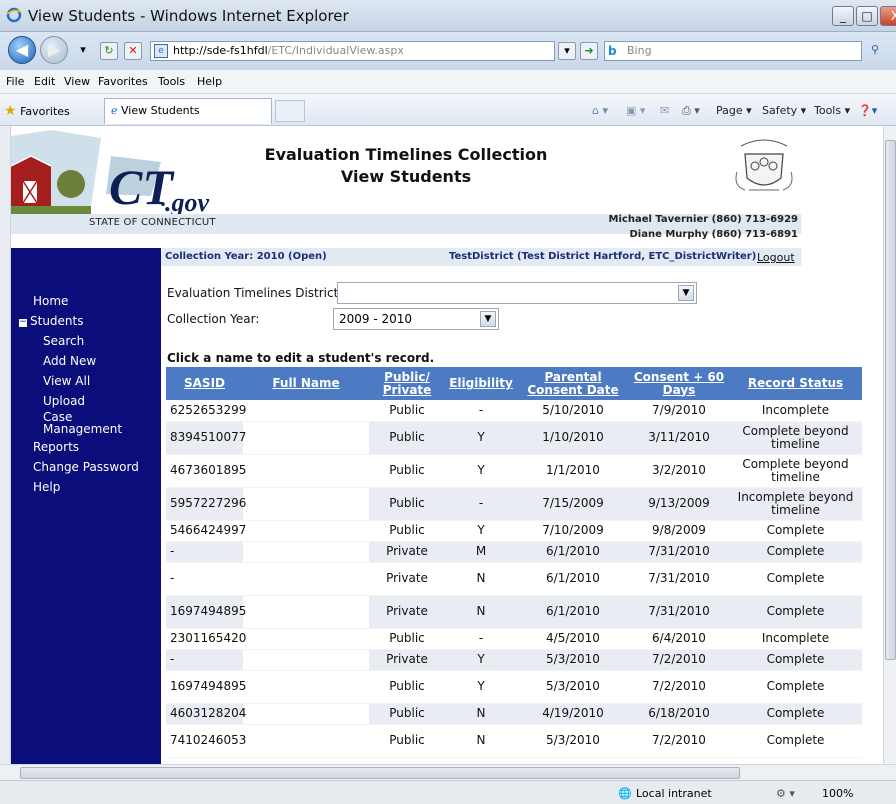 The width and height of the screenshot is (896, 804). What do you see at coordinates (890, 400) in the screenshot?
I see `vertical-scroll-thumb` at bounding box center [890, 400].